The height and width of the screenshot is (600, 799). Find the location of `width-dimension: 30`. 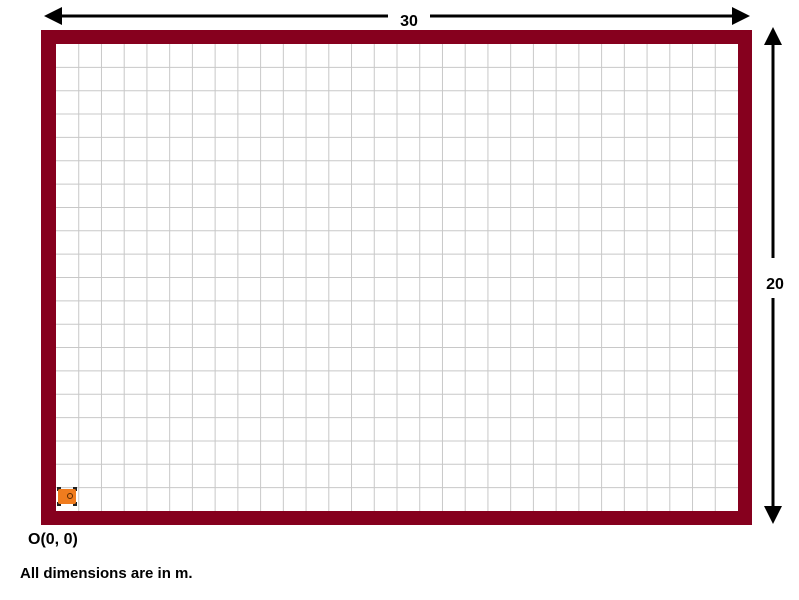

width-dimension: 30 is located at coordinates (397, 18).